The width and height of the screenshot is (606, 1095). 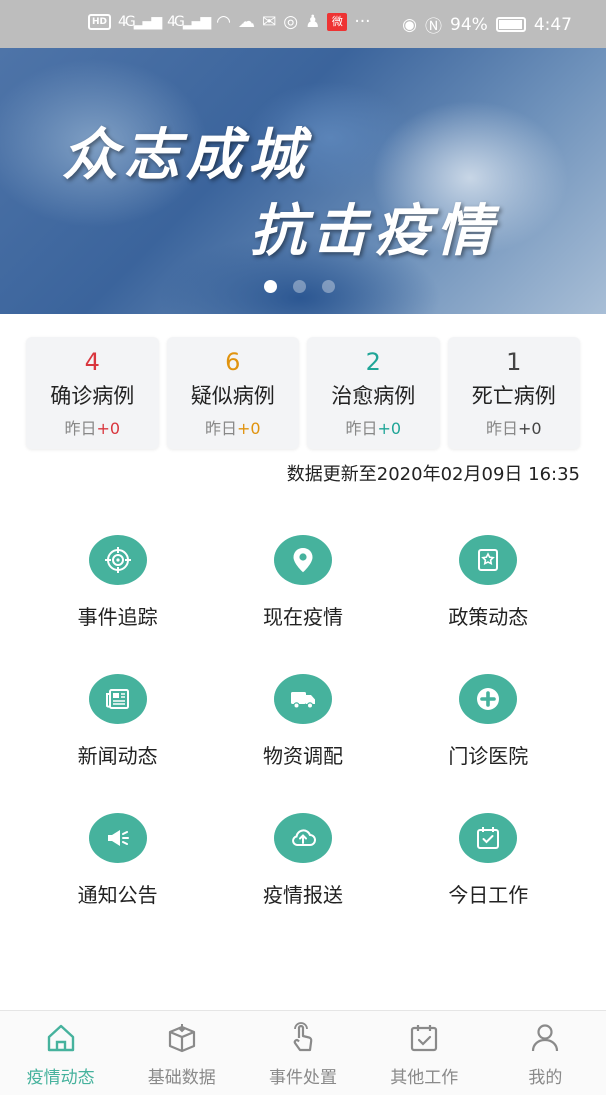 What do you see at coordinates (181, 1038) in the screenshot?
I see `box-icon` at bounding box center [181, 1038].